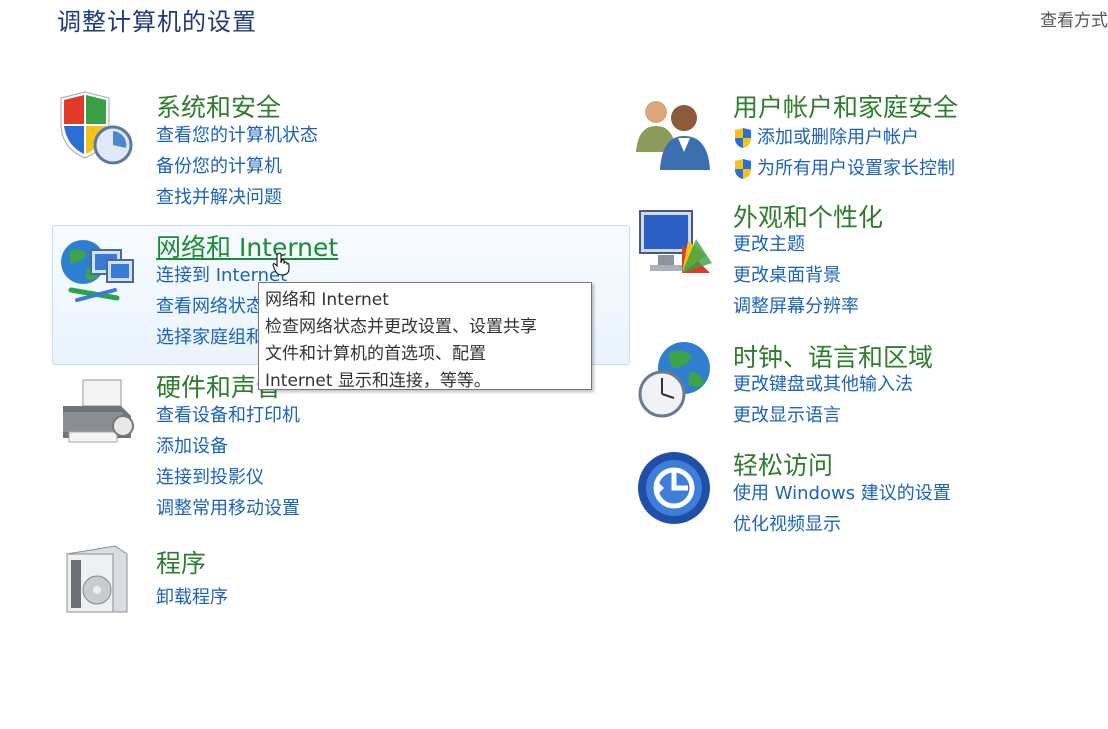 This screenshot has height=729, width=1108. What do you see at coordinates (228, 510) in the screenshot?
I see `link-mobility-settings: 调整常用移动设置` at bounding box center [228, 510].